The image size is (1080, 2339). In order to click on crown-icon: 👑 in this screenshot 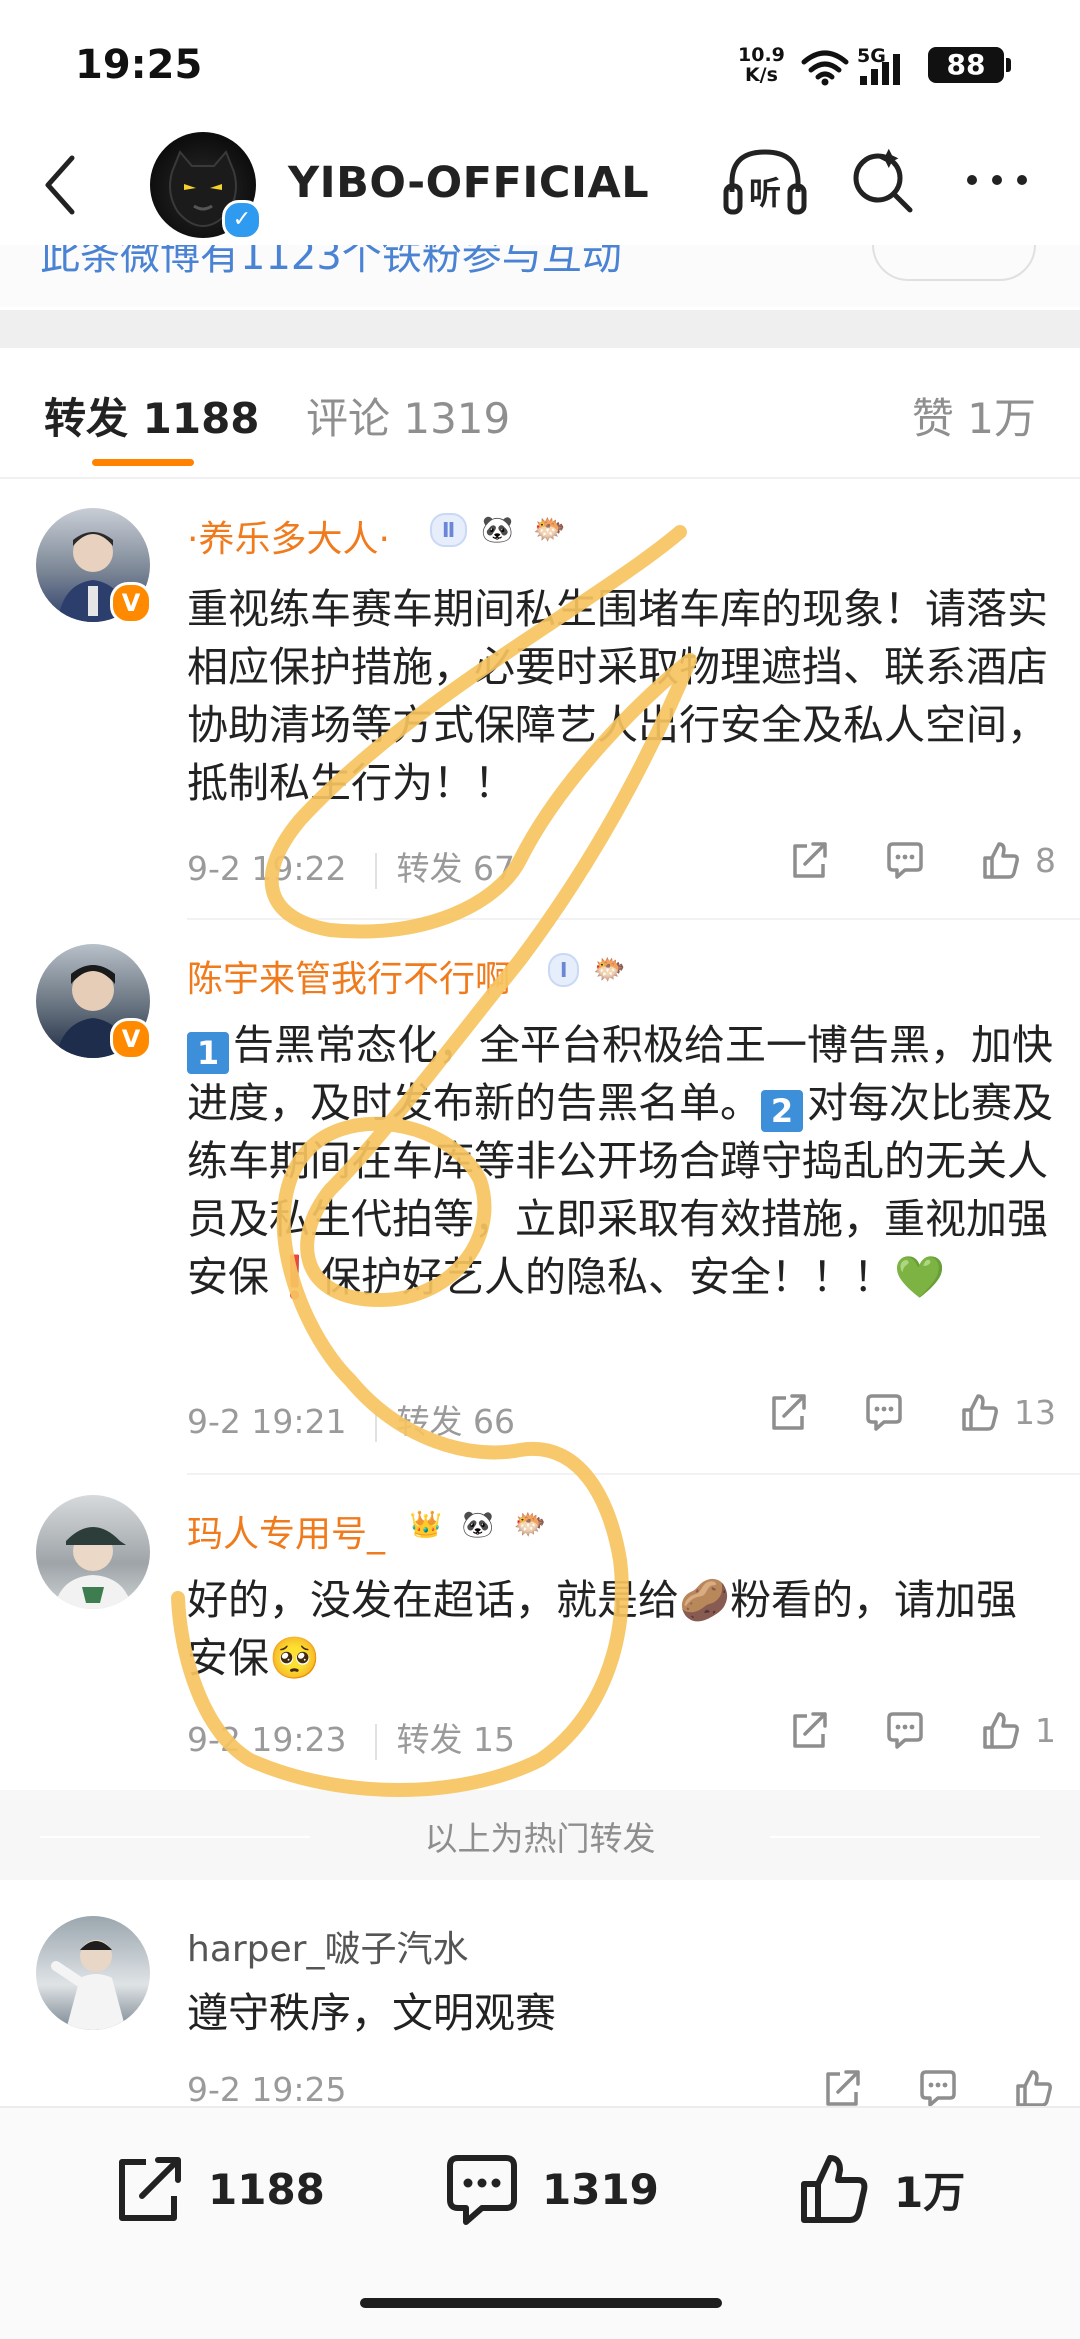, I will do `click(426, 1525)`.